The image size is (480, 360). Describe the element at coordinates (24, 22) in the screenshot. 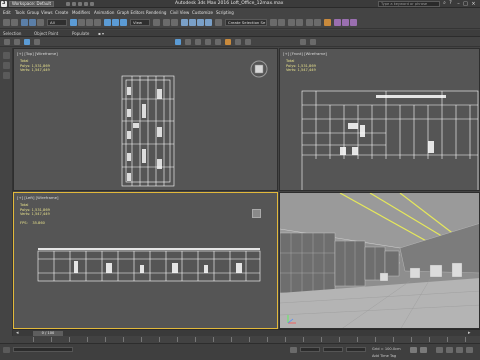

I see `link-icon` at that location.